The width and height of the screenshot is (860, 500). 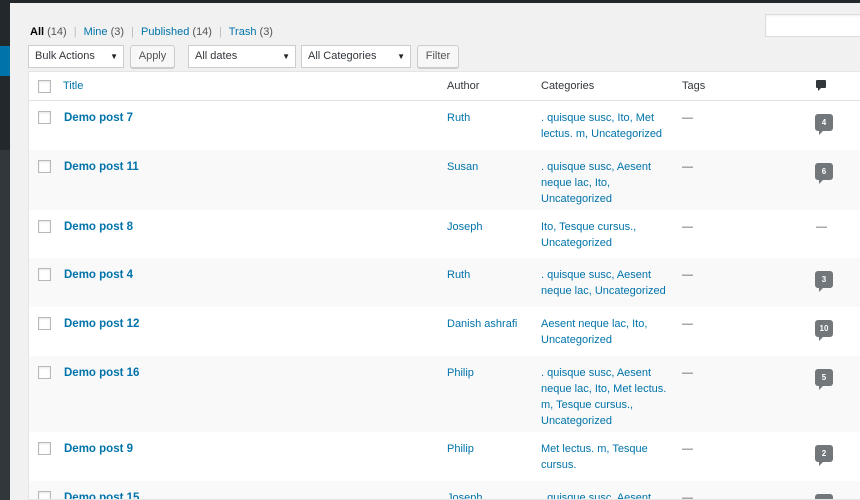 I want to click on bulk-actions-value: Bulk Actions, so click(x=65, y=56).